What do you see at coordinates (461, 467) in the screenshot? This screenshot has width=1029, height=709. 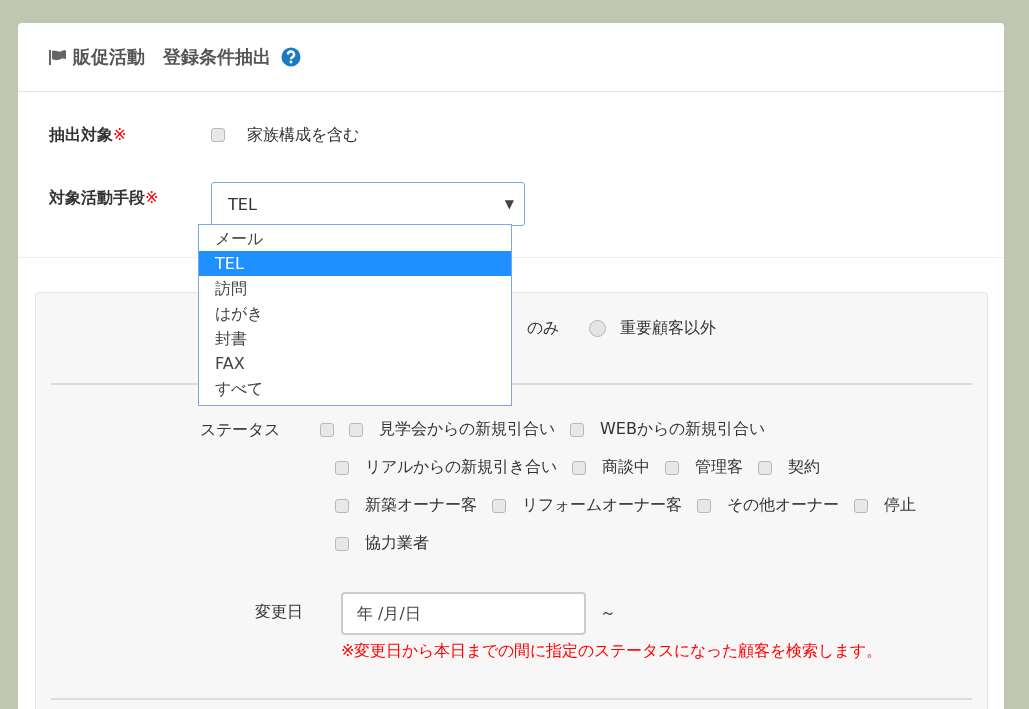 I see `checkbox-label: リアルからの新規引き合い` at bounding box center [461, 467].